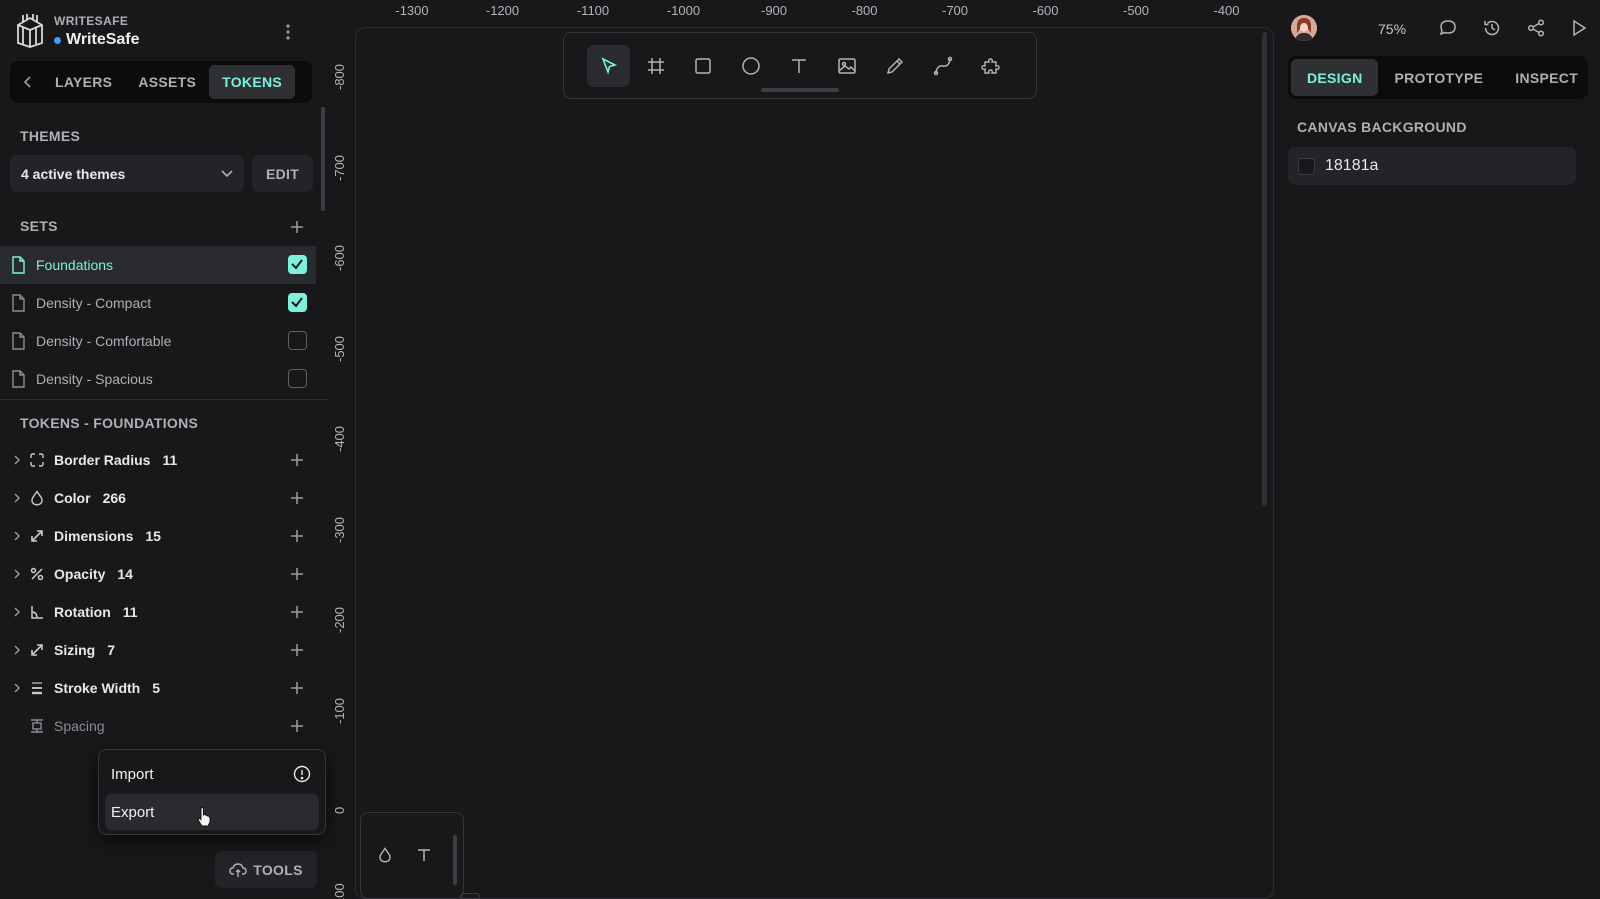 This screenshot has height=899, width=1600. What do you see at coordinates (97, 40) in the screenshot?
I see `project-name: WriteSafe` at bounding box center [97, 40].